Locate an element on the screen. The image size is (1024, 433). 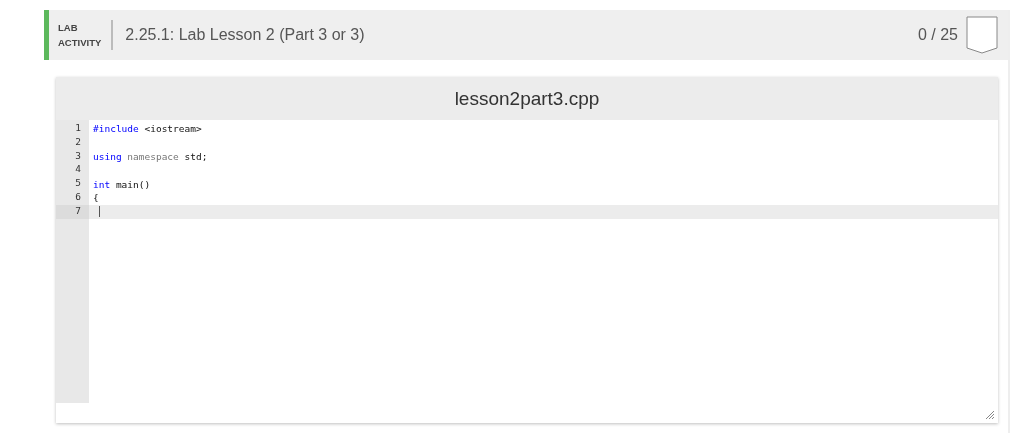
line-number: 2 is located at coordinates (78, 142).